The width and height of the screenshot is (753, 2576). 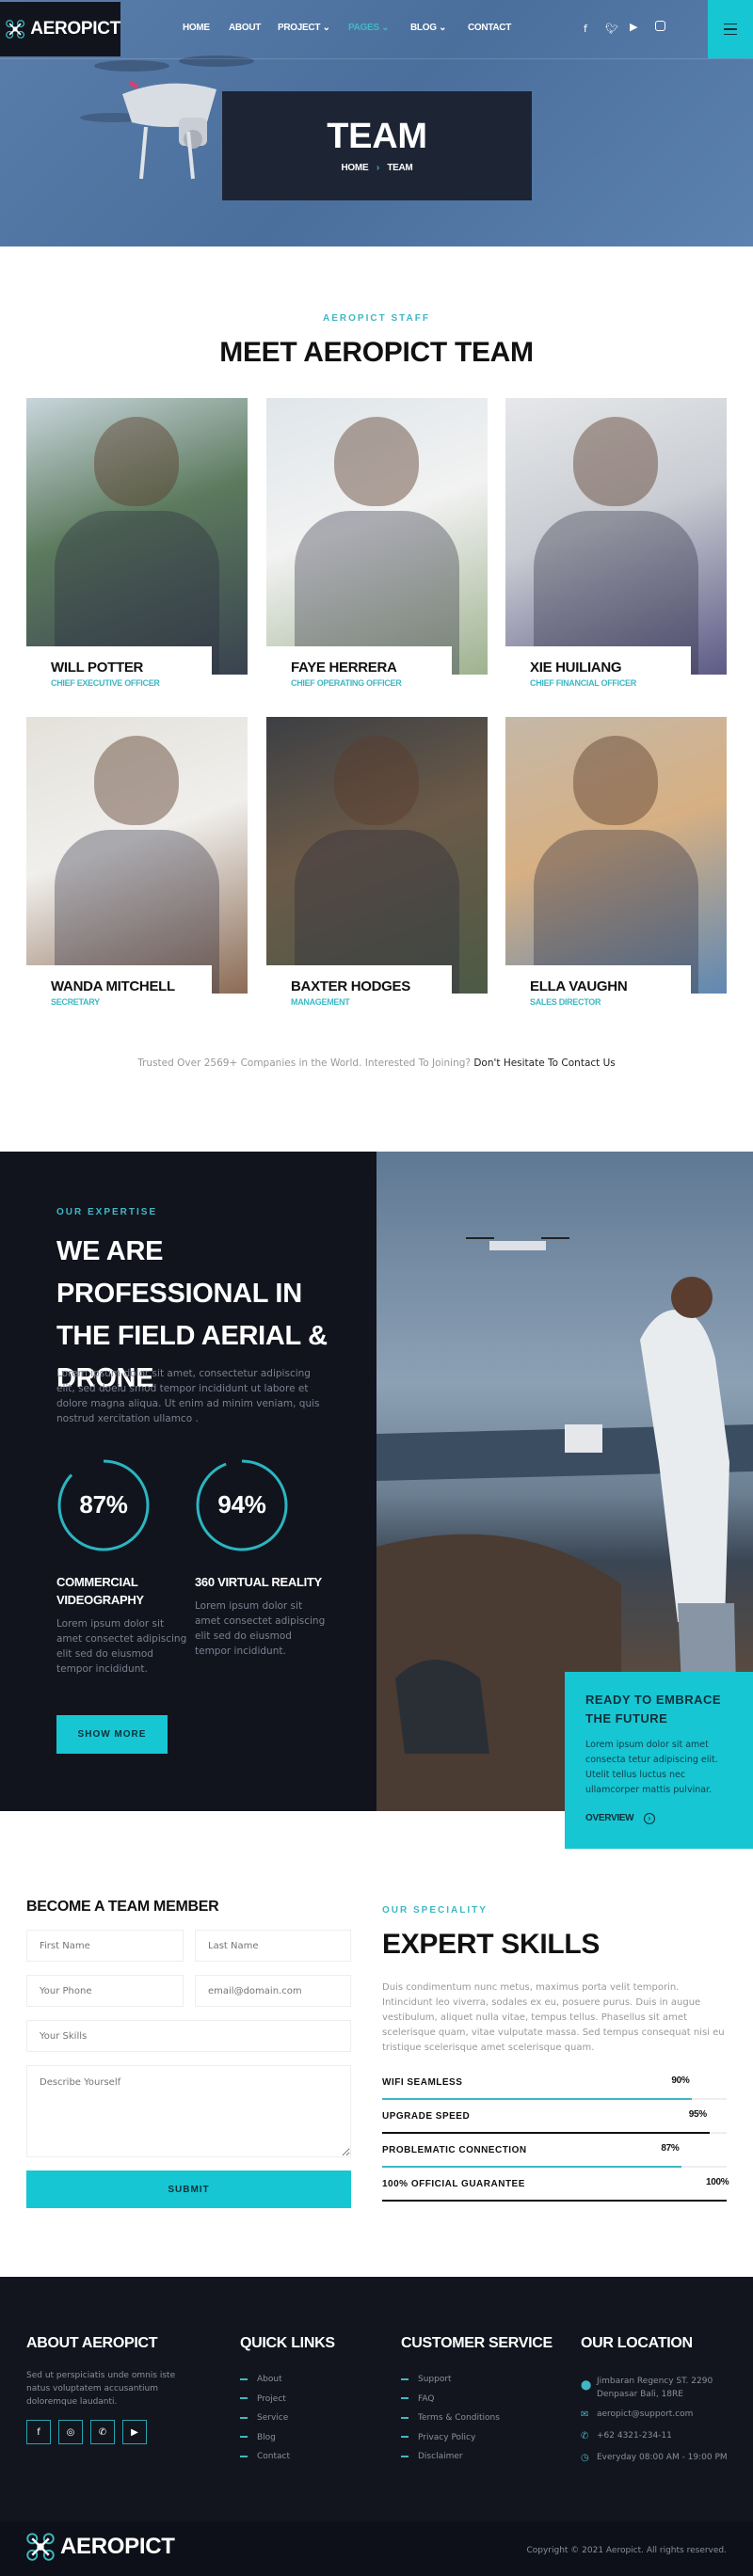 I want to click on submit-button: SUBMIT, so click(x=188, y=2189).